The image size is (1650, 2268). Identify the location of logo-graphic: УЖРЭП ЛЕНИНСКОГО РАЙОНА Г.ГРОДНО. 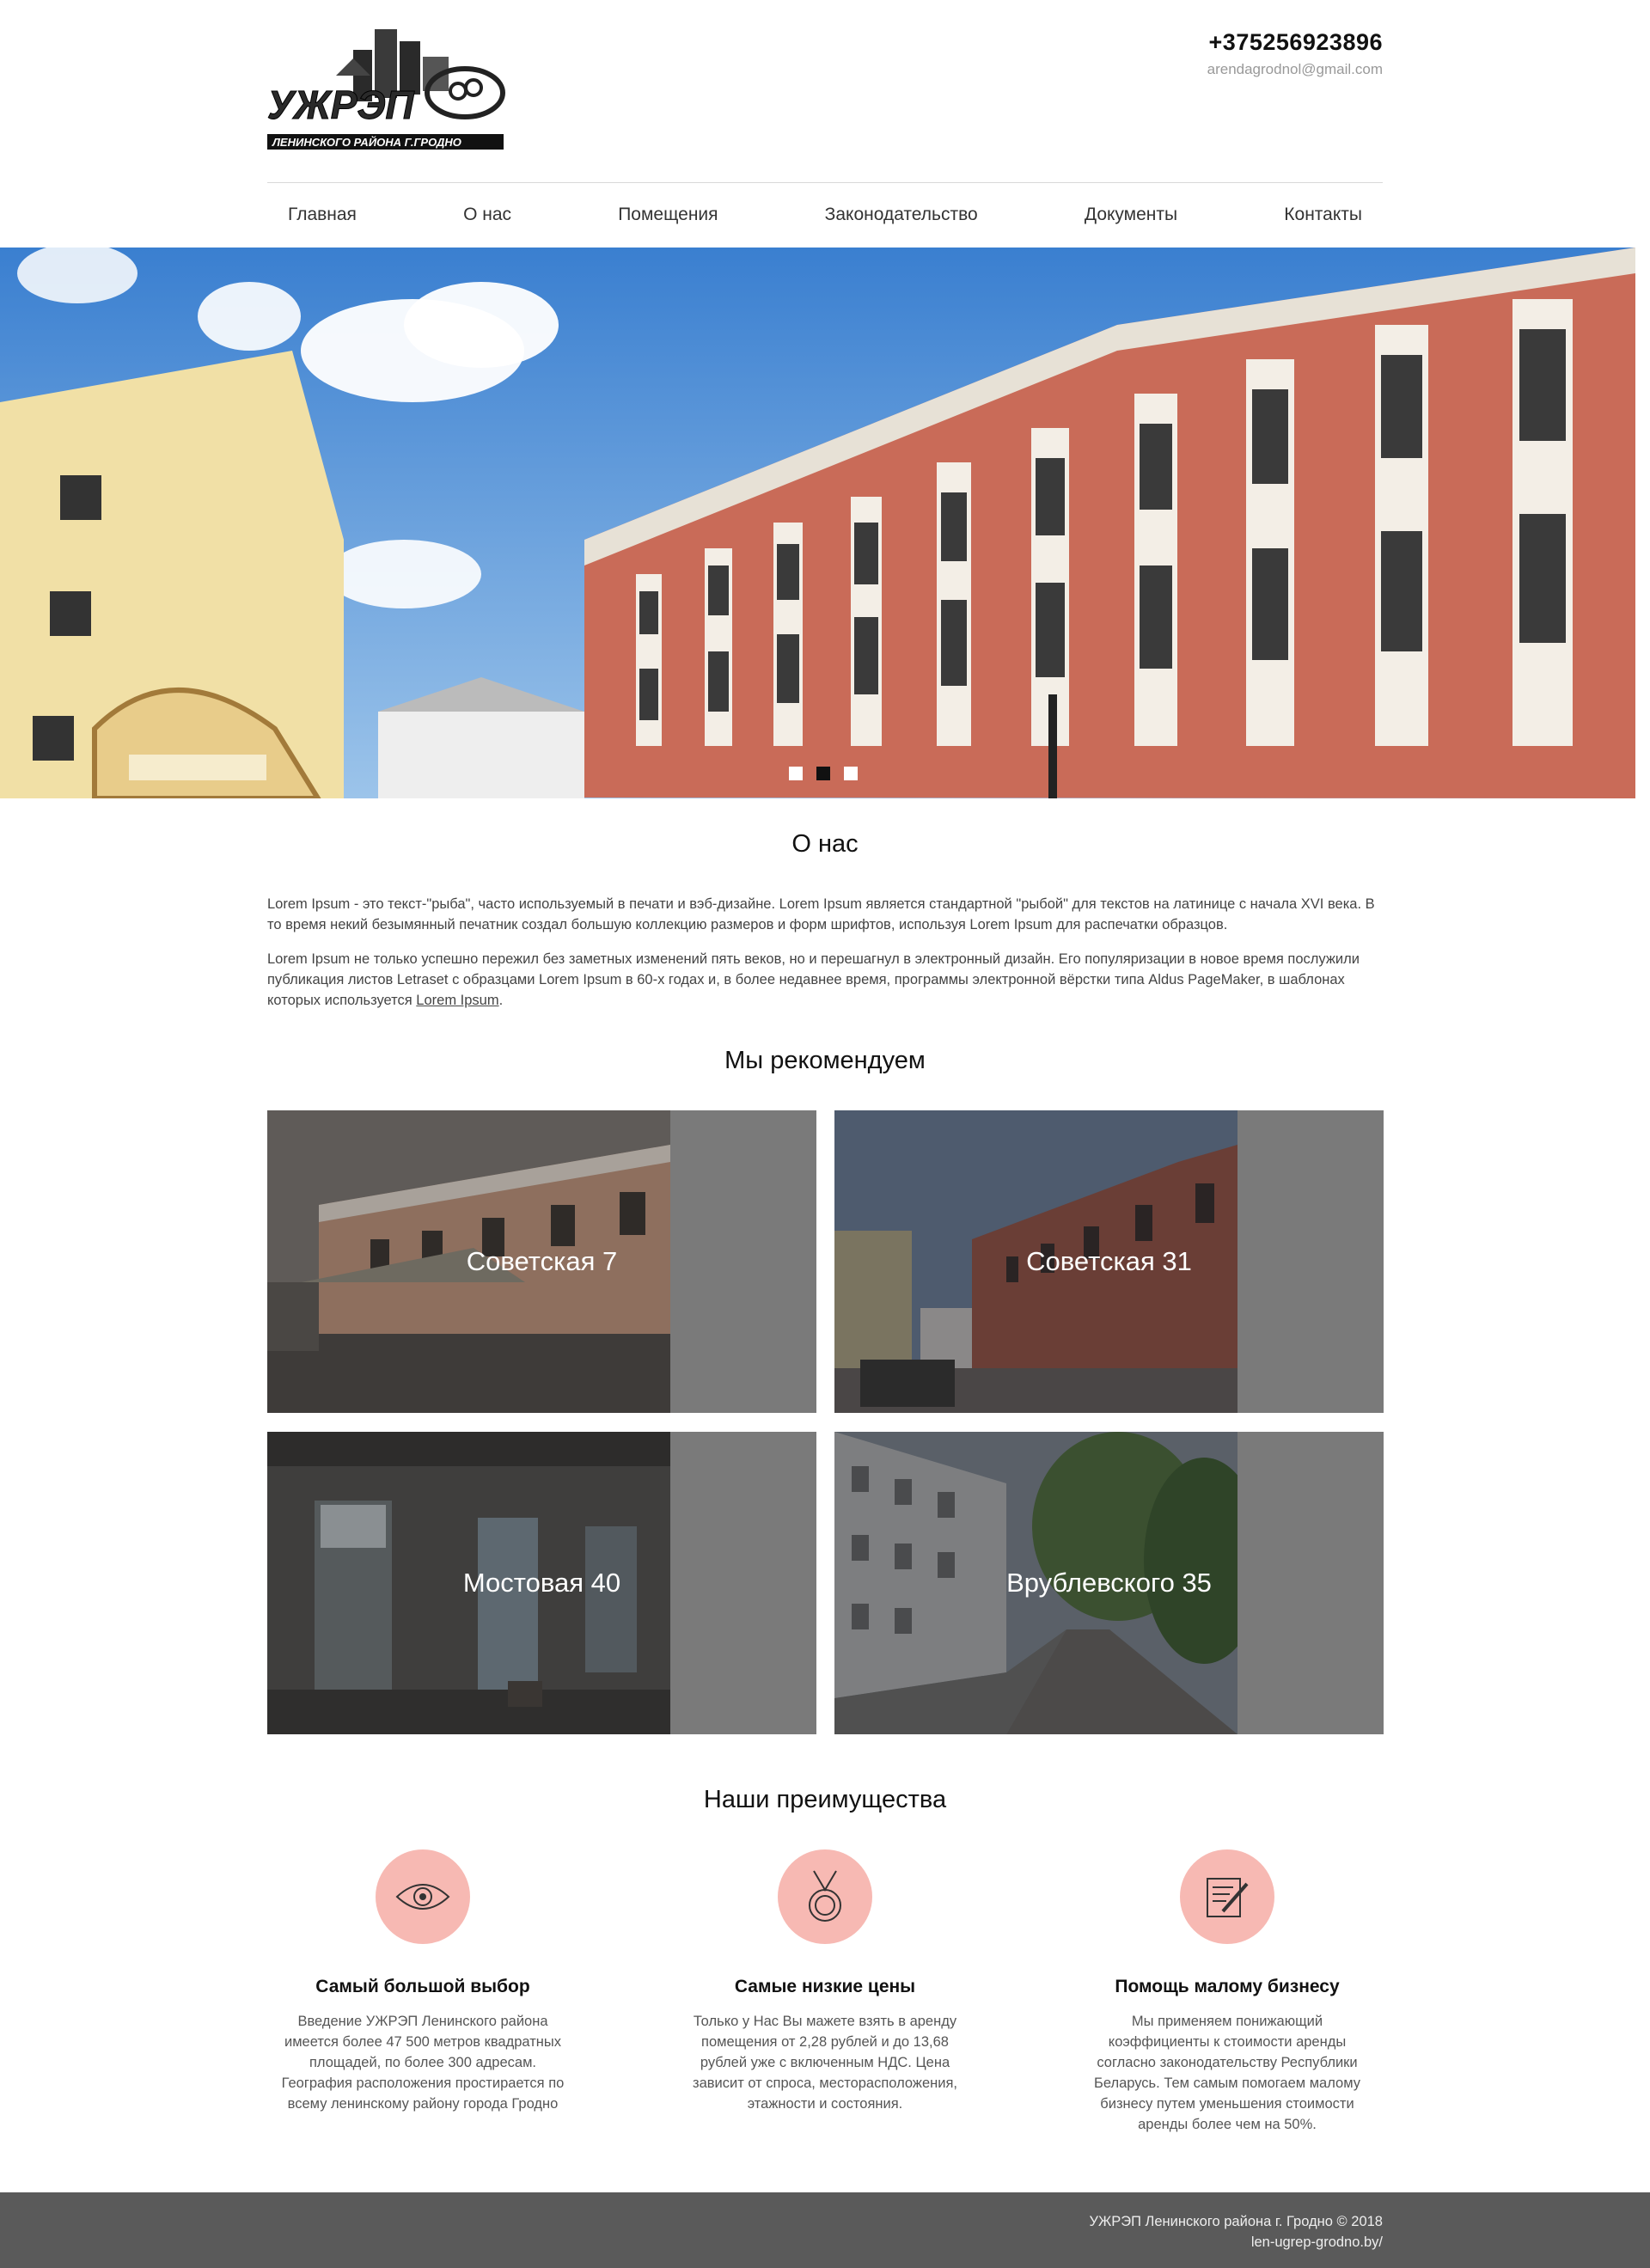
(386, 90).